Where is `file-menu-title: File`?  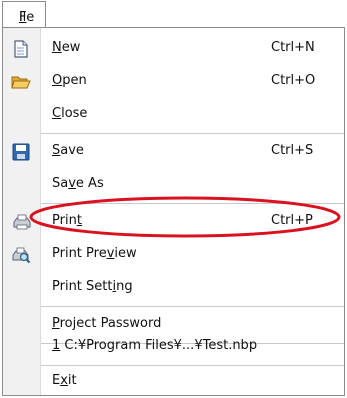 file-menu-title: File is located at coordinates (24, 14).